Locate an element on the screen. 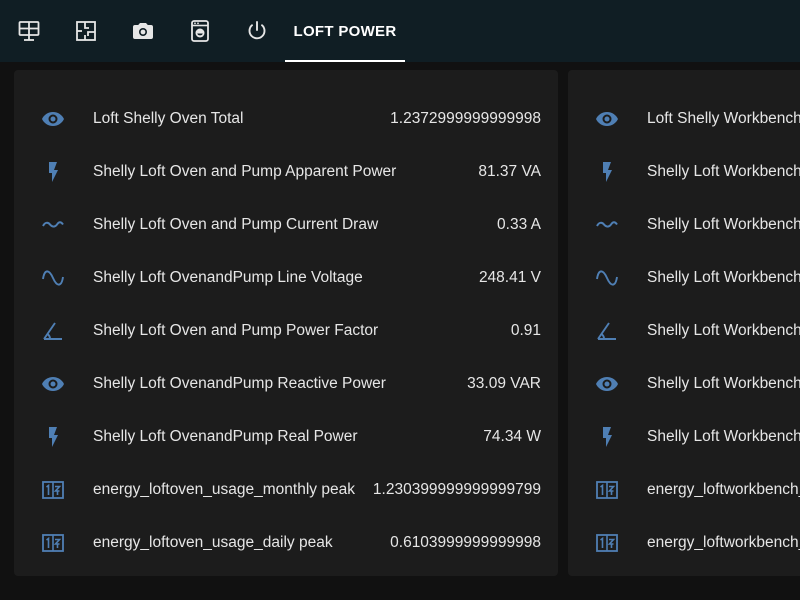 The height and width of the screenshot is (600, 800). tab-camera is located at coordinates (142, 31).